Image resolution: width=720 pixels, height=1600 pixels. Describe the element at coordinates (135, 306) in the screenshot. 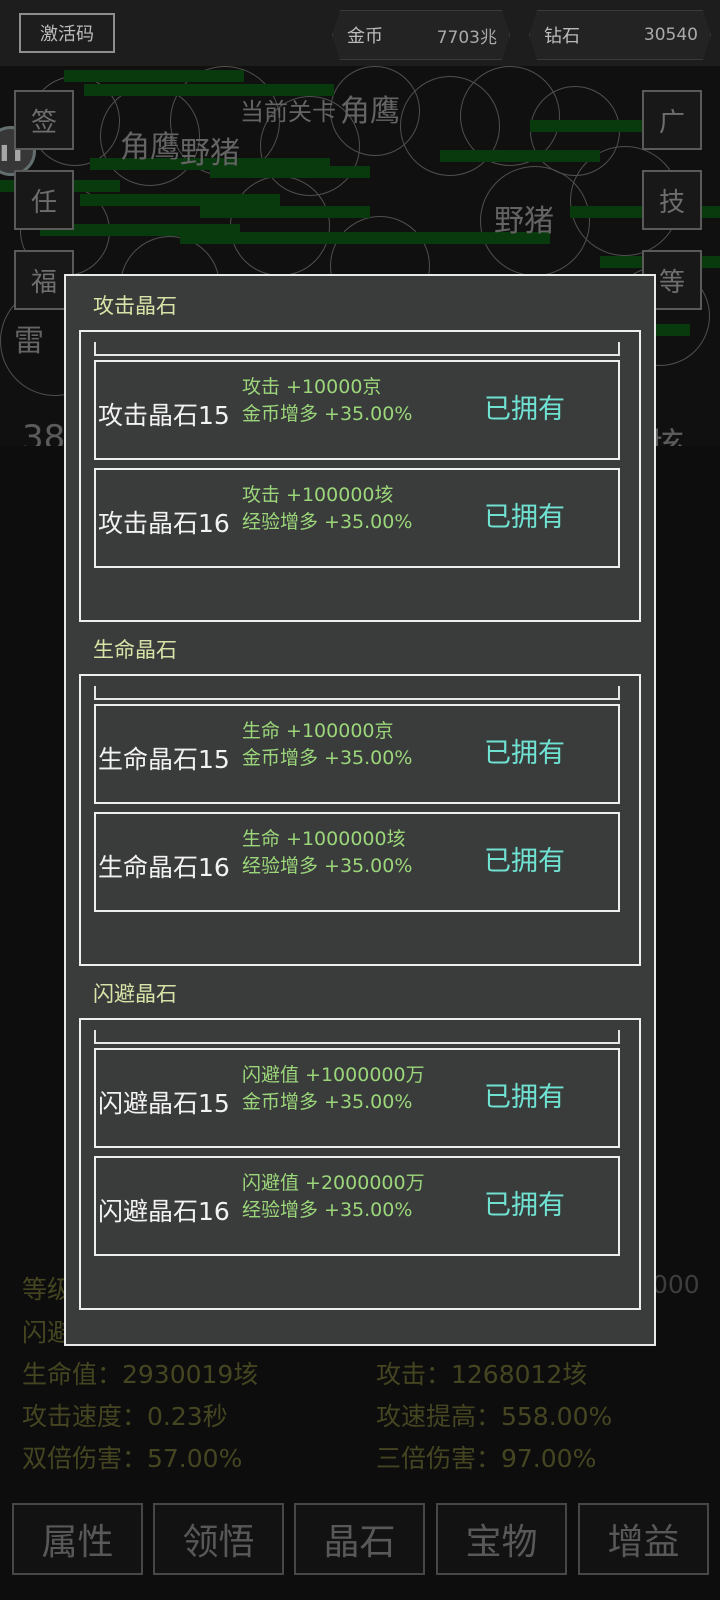

I see `section-title-attack: 攻击晶石` at that location.